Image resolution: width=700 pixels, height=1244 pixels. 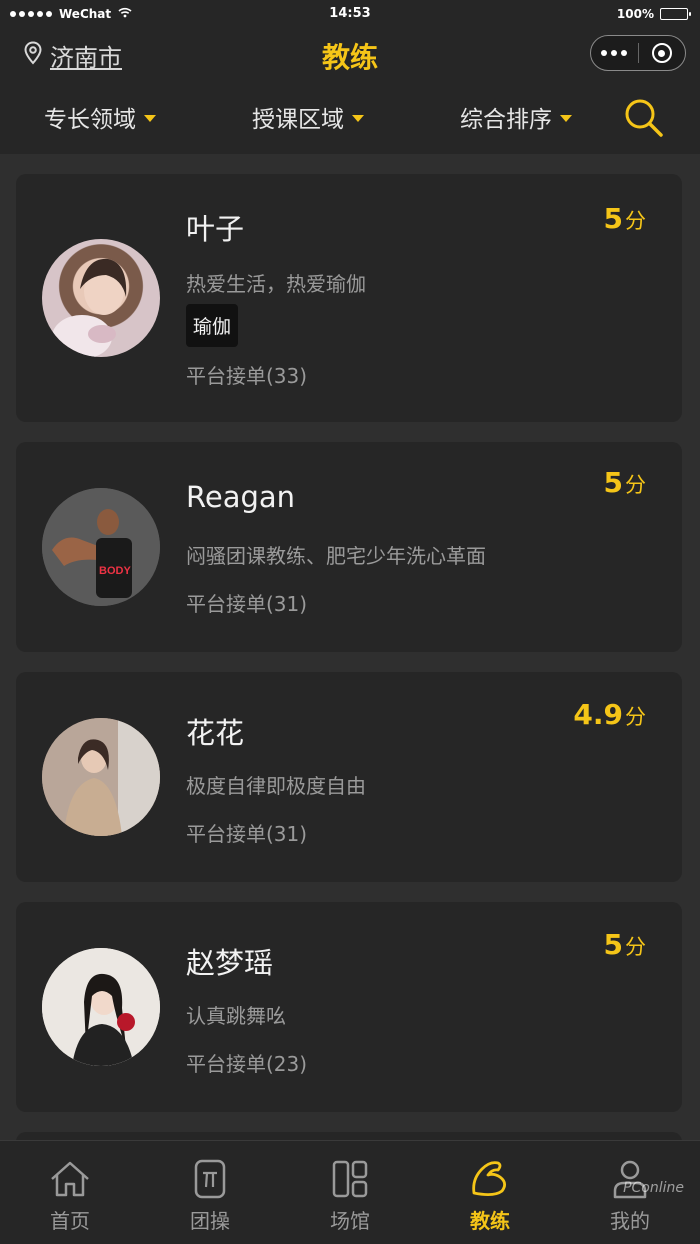 I want to click on filter-specialty: 专长领域, so click(x=100, y=117).